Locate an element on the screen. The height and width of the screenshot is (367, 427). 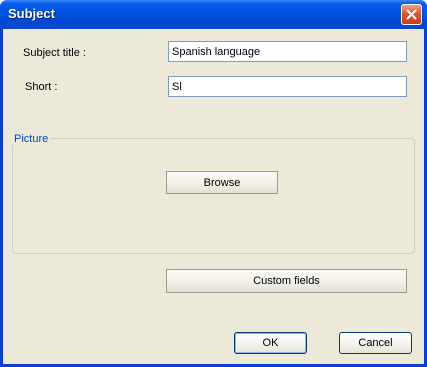
window-title: Subject is located at coordinates (31, 13).